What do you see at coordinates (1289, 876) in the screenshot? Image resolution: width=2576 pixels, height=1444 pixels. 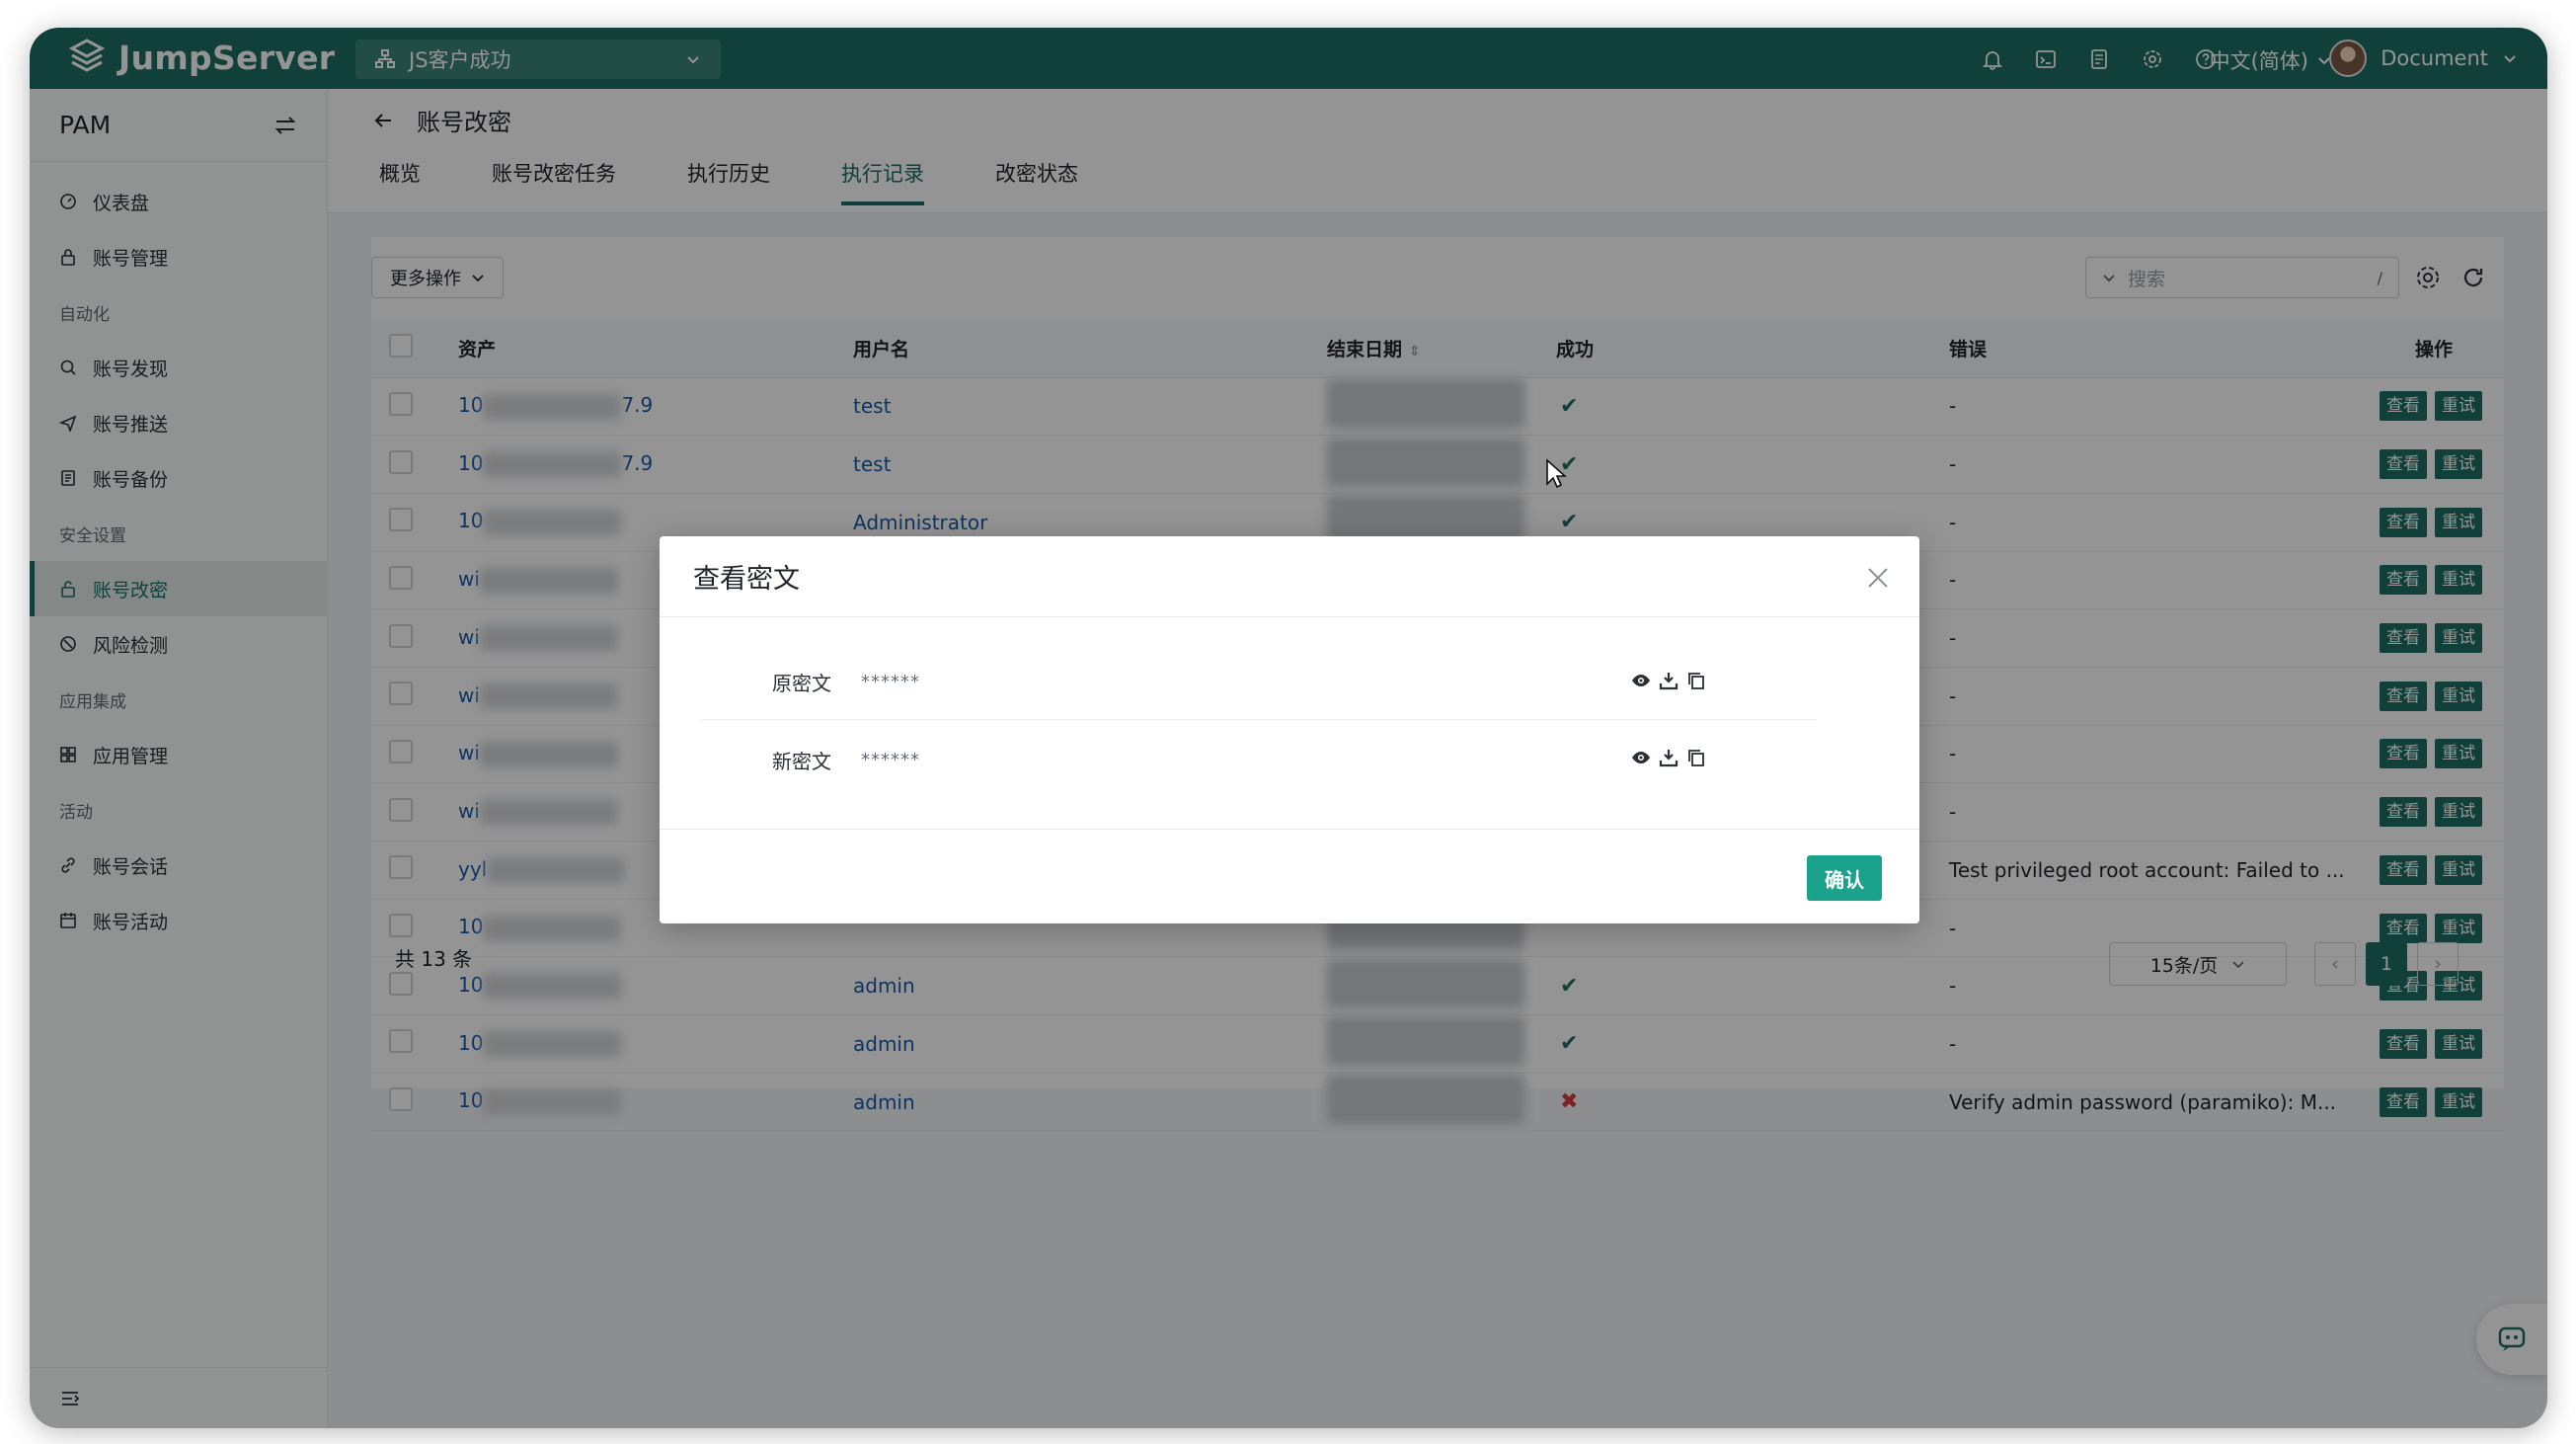 I see `dialog-footer: 确认` at bounding box center [1289, 876].